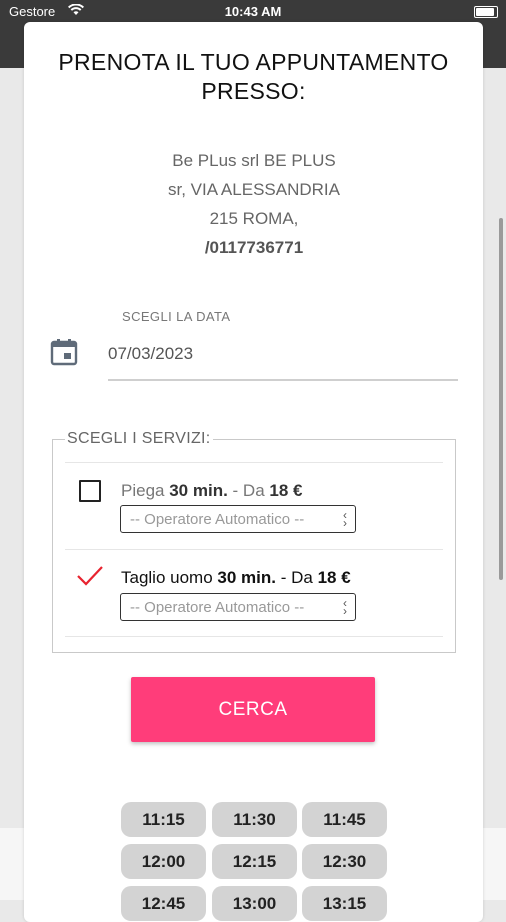 This screenshot has width=506, height=922. I want to click on battery-icon, so click(486, 12).